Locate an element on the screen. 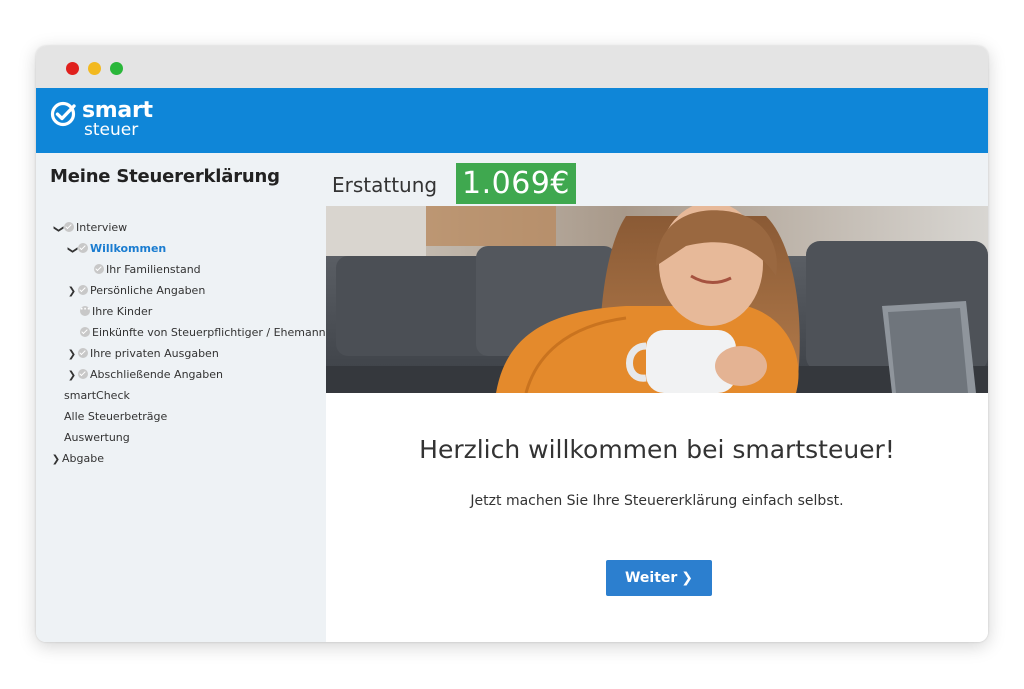  refund-label: Erstattung is located at coordinates (385, 185).